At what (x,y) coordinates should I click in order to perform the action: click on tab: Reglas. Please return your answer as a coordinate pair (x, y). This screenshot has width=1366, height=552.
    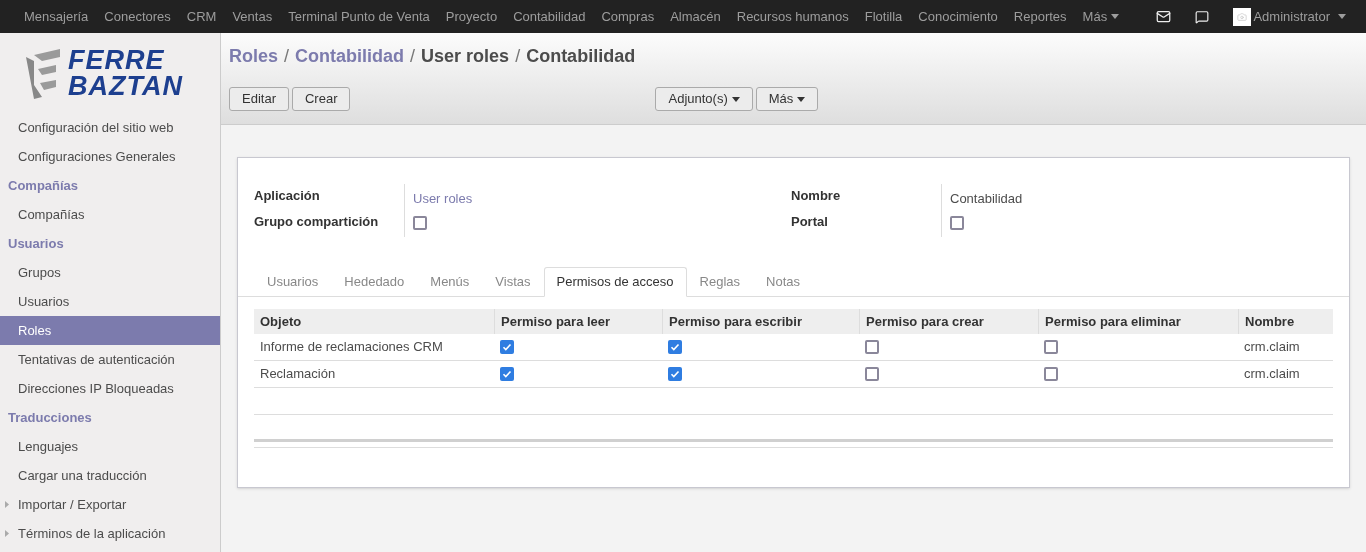
    Looking at the image, I should click on (720, 282).